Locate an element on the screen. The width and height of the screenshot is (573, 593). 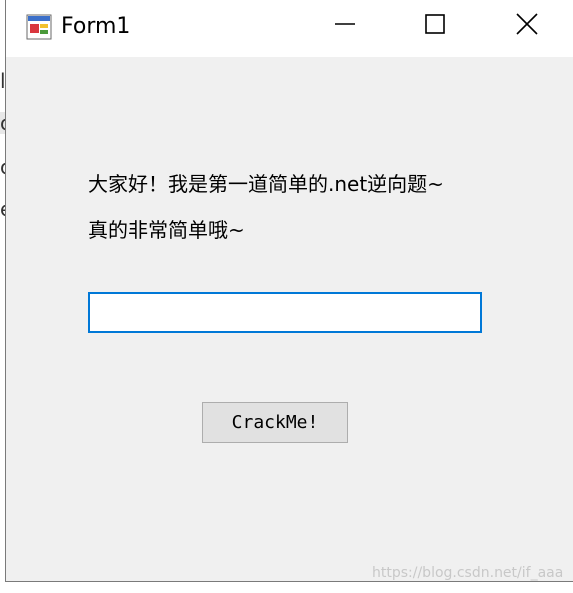
close-button is located at coordinates (527, 26).